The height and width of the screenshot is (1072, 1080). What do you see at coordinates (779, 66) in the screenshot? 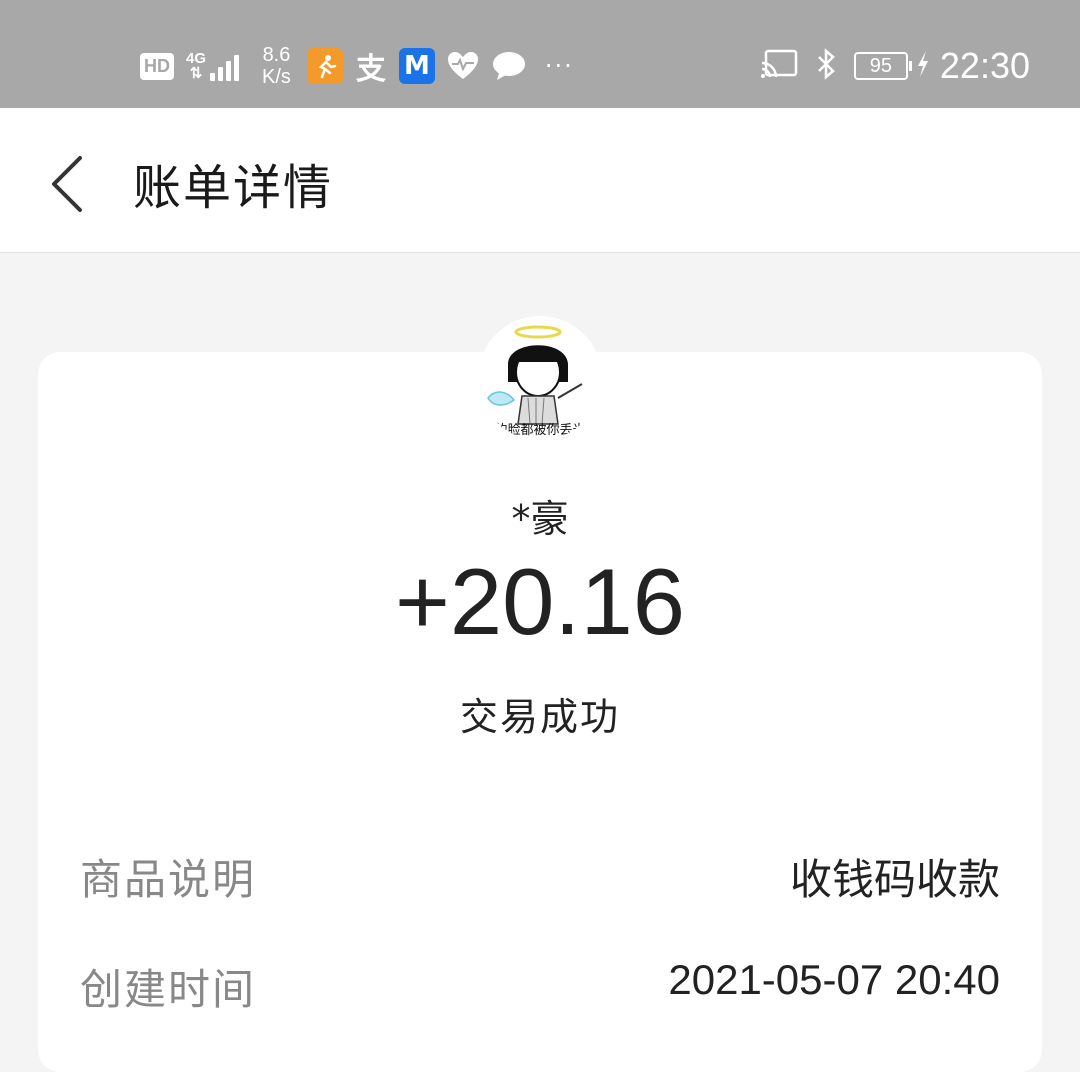
I see `cast-icon` at bounding box center [779, 66].